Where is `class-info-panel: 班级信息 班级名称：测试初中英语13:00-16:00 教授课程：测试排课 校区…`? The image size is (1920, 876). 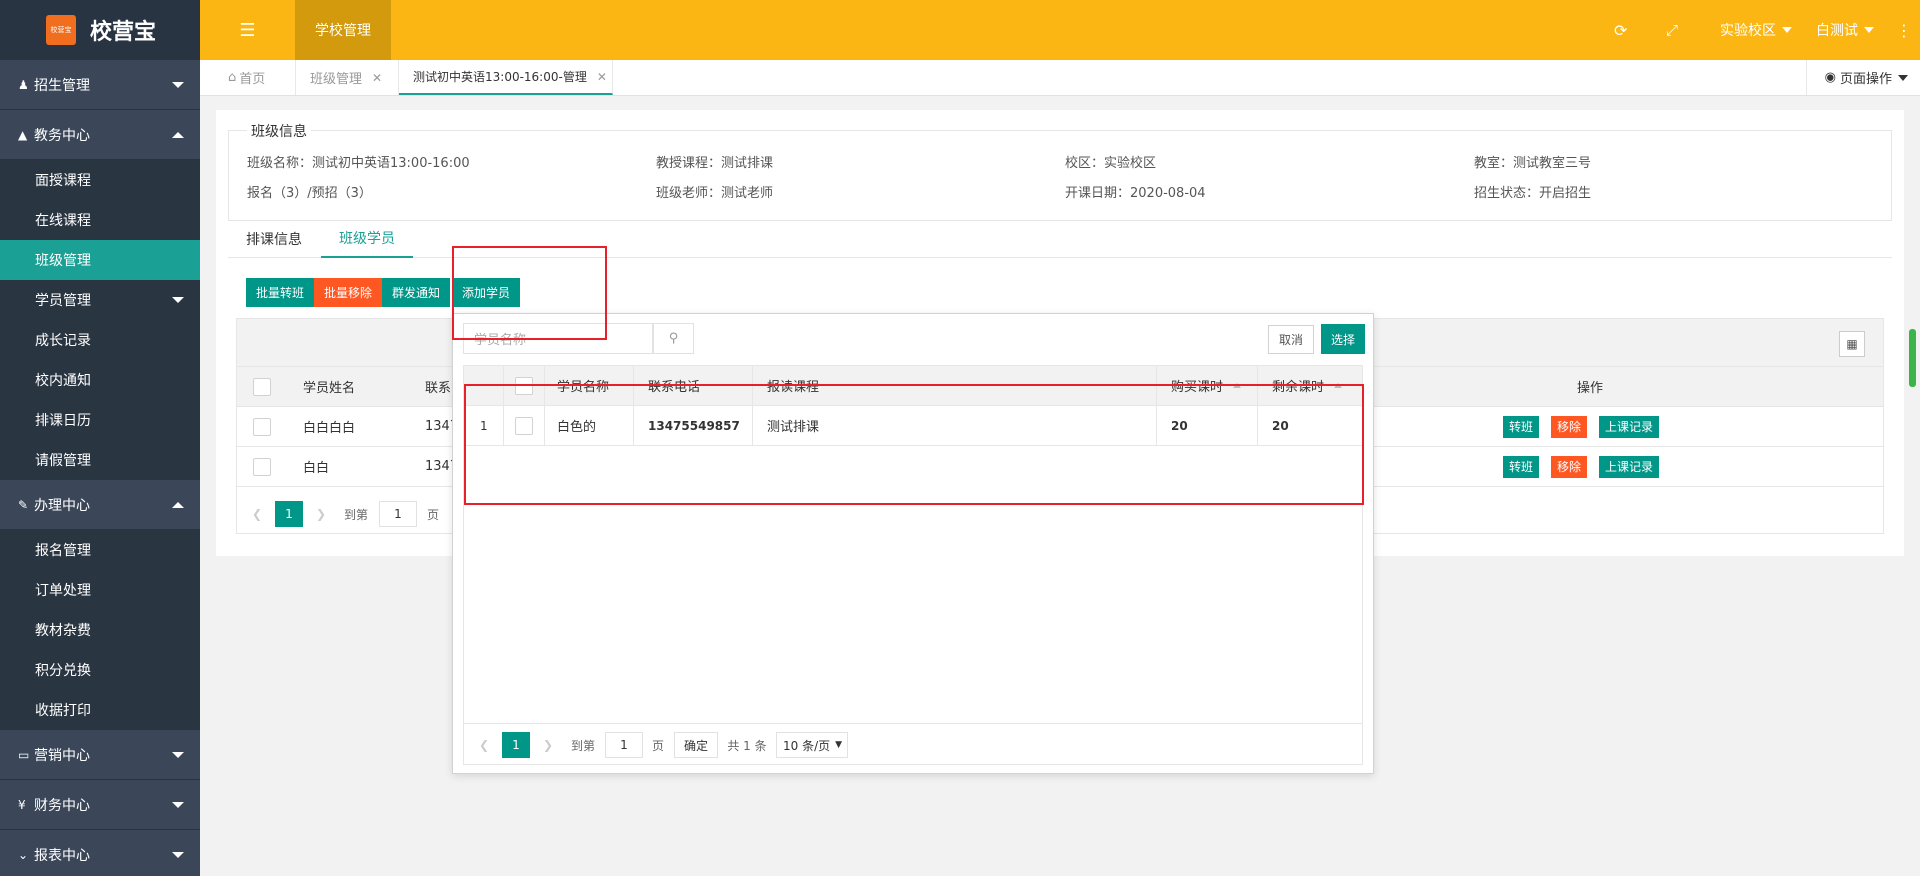 class-info-panel: 班级信息 班级名称：测试初中英语13:00-16:00 教授课程：测试排课 校区… is located at coordinates (1060, 171).